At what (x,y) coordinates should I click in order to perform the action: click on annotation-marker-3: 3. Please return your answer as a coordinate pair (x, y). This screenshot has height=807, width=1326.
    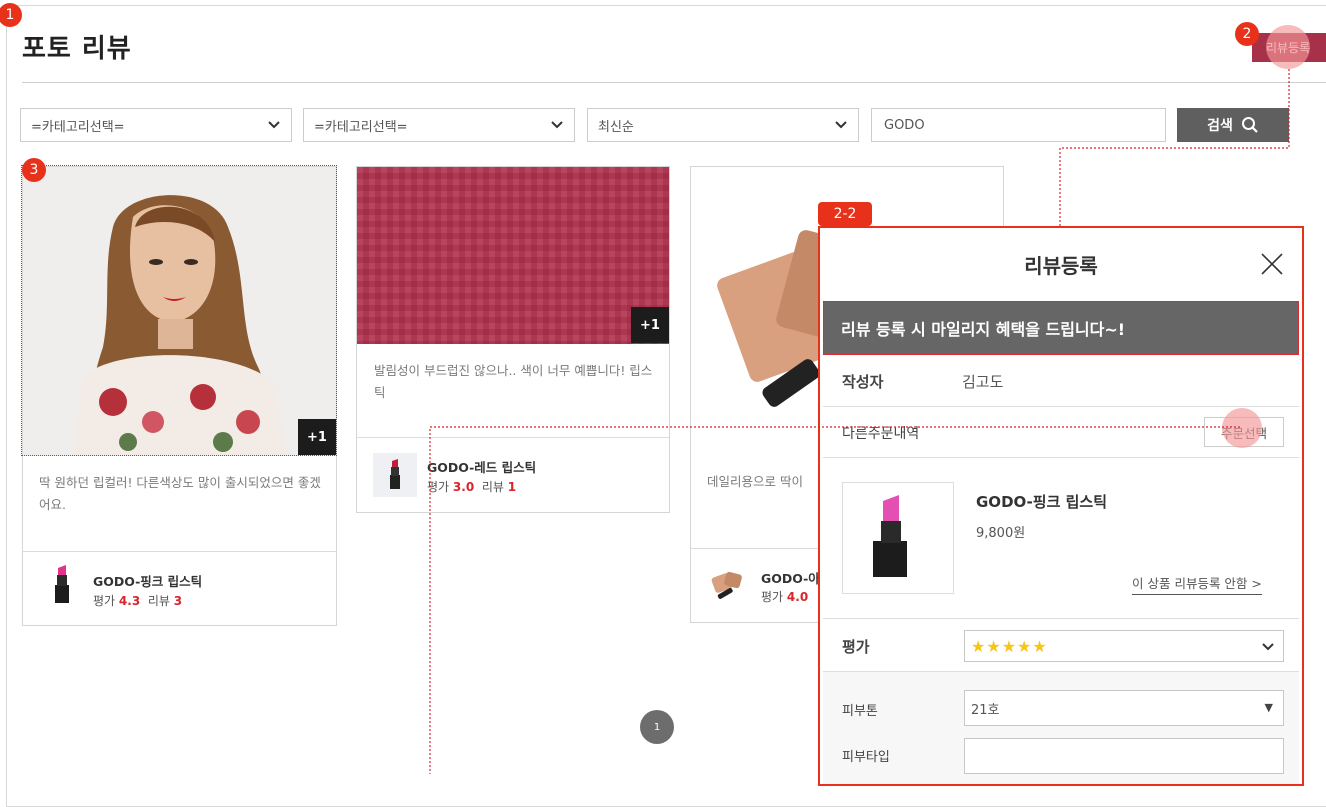
    Looking at the image, I should click on (34, 170).